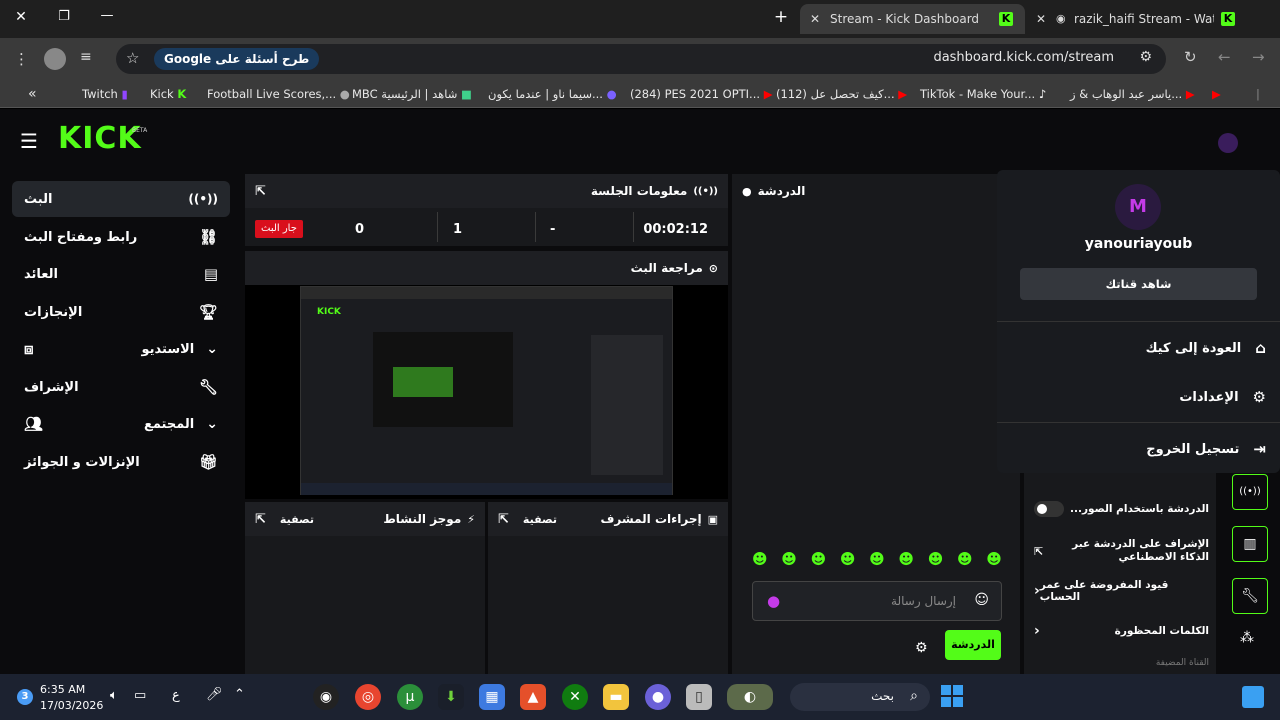 The height and width of the screenshot is (720, 1280). I want to click on reading-list-icon: ≡, so click(86, 57).